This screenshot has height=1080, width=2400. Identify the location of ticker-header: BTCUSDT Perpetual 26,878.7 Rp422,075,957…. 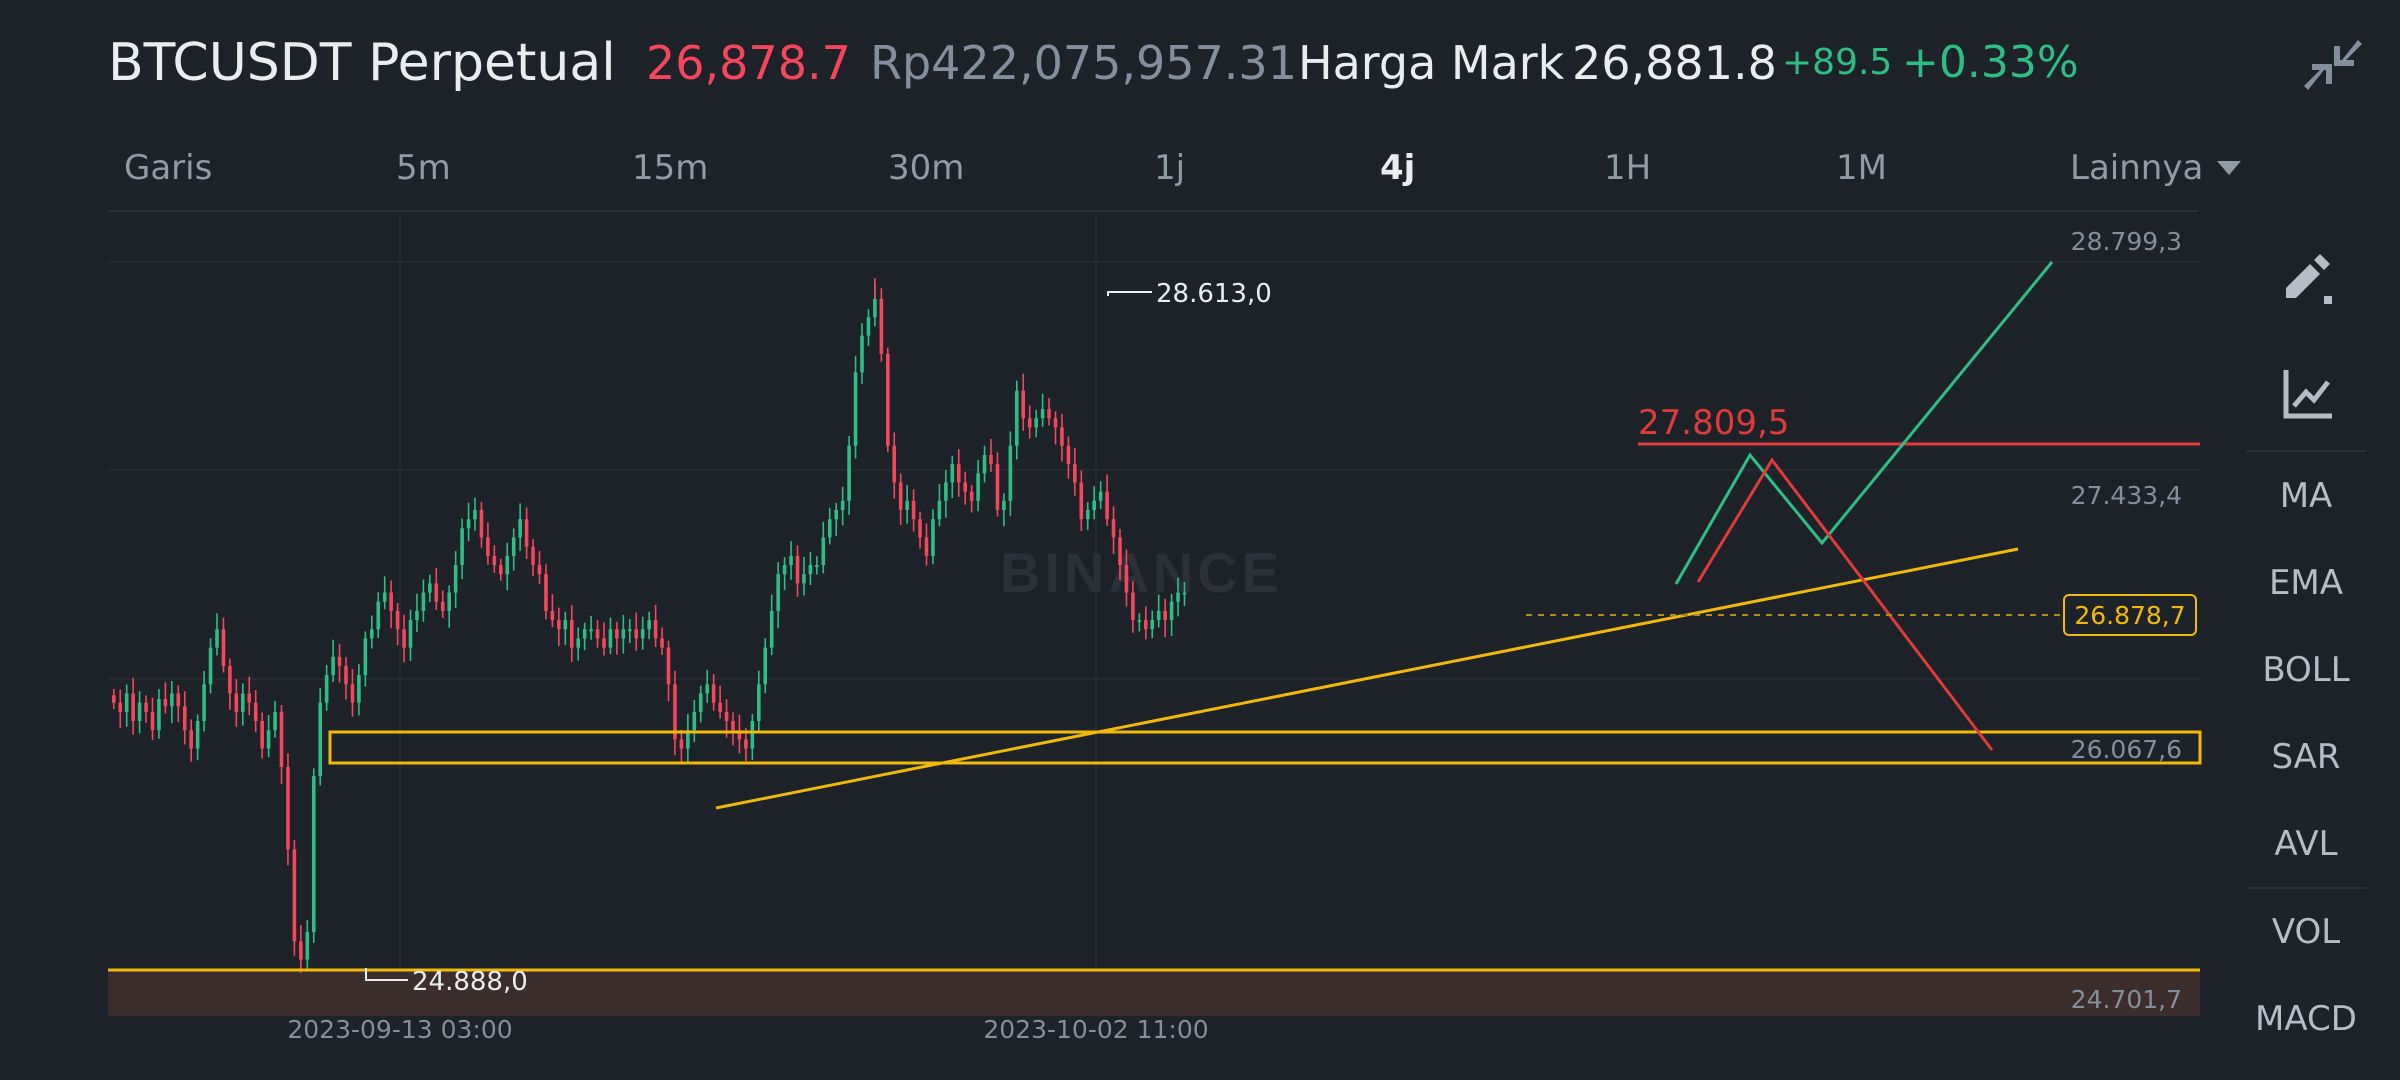
(1200, 64).